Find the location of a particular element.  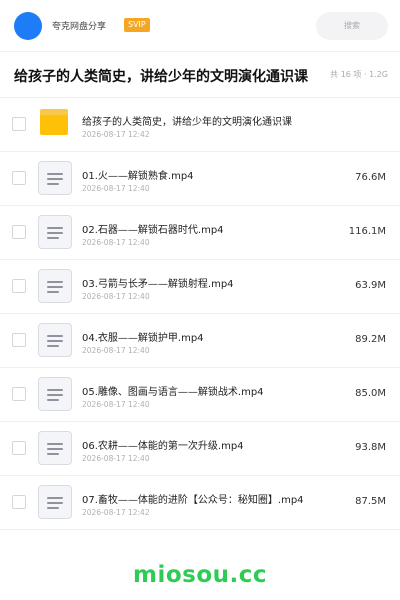

title-bar: 给孩子的人类简史，讲给少年的文明演化通识课 共 16 项 · 1.2G is located at coordinates (200, 75).